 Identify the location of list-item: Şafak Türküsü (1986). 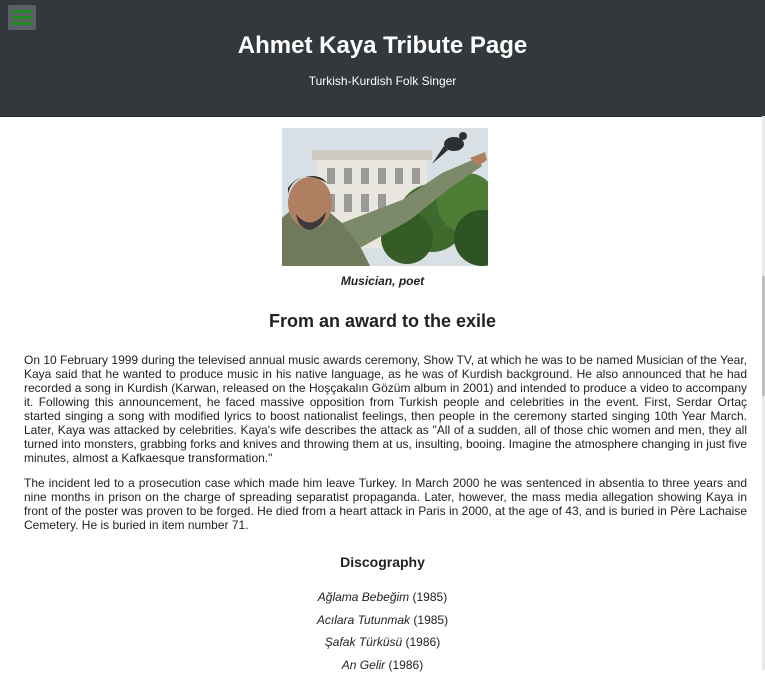
(382, 645).